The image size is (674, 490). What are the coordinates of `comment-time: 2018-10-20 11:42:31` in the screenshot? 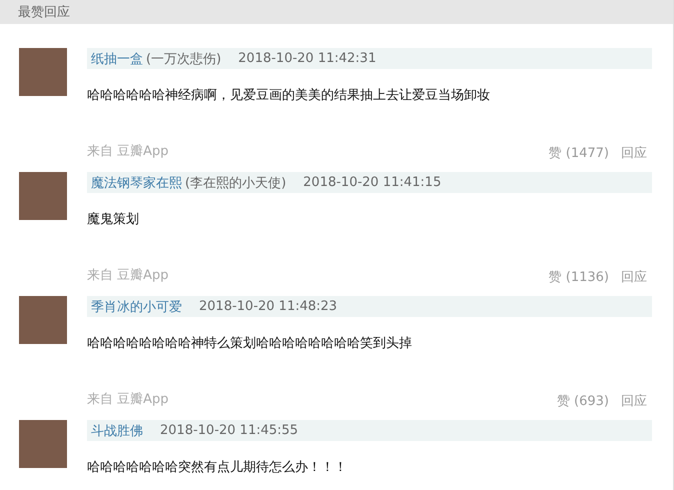 It's located at (307, 58).